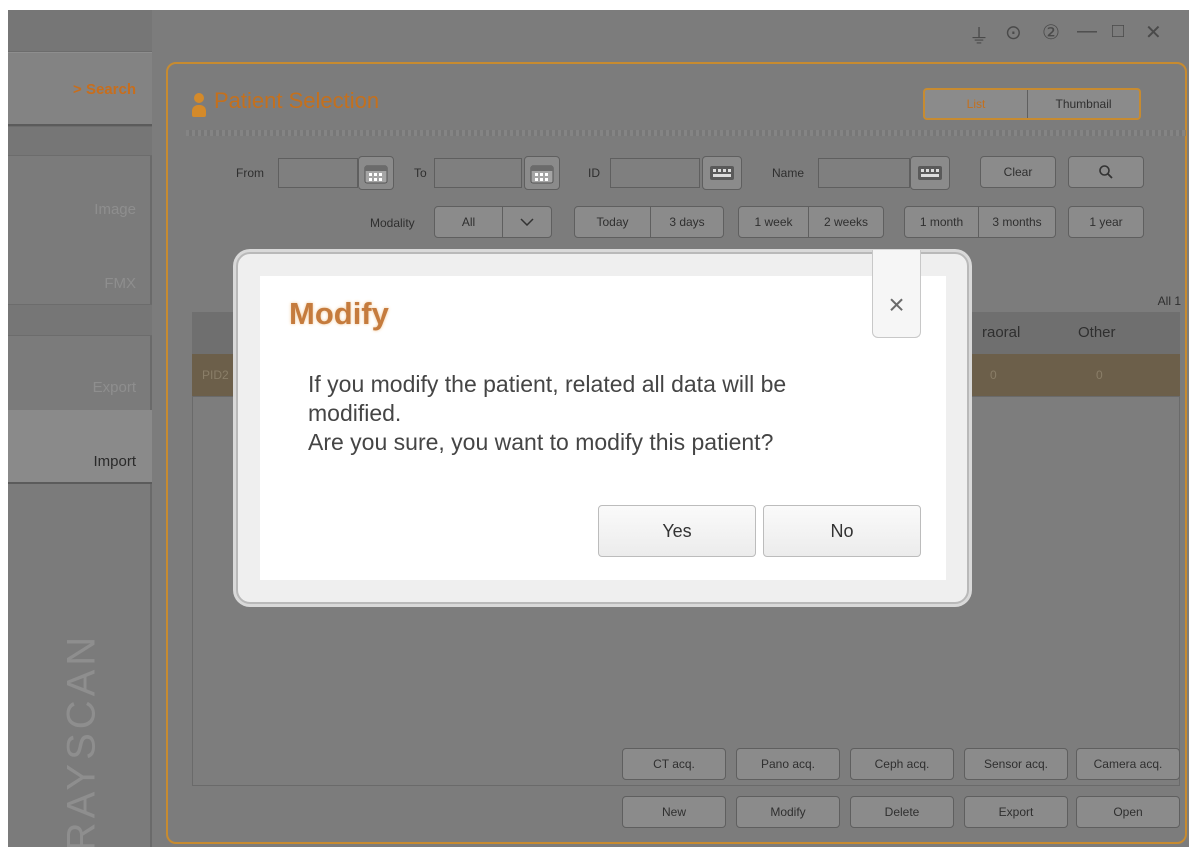 This screenshot has width=1189, height=847. I want to click on column-other: Other, so click(1097, 332).